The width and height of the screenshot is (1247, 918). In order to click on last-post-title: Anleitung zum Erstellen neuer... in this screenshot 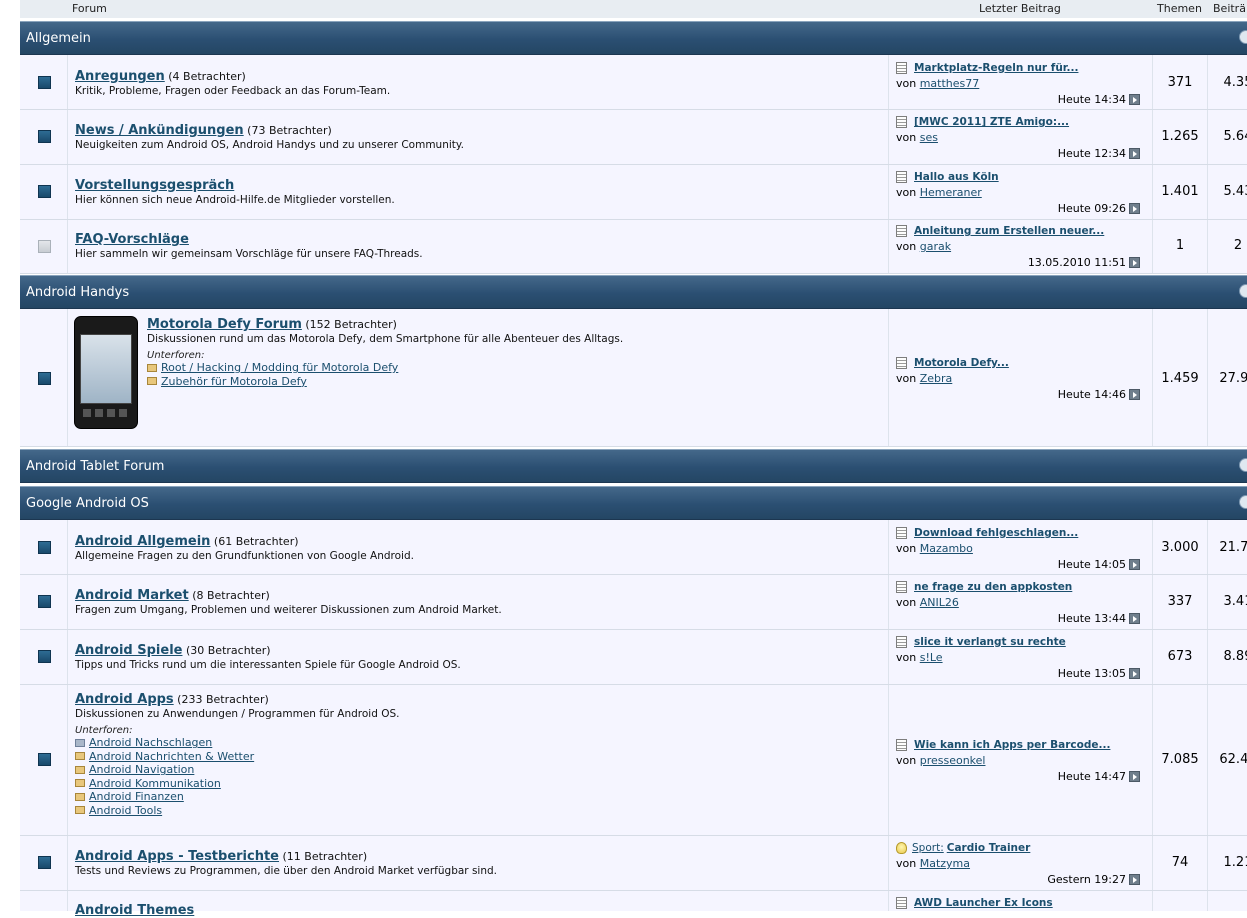, I will do `click(1009, 231)`.